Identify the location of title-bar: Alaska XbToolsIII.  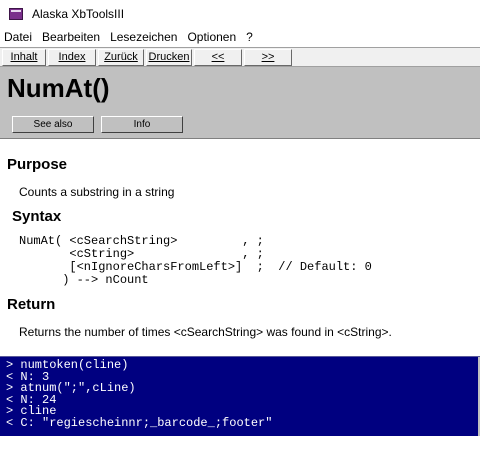
(240, 14).